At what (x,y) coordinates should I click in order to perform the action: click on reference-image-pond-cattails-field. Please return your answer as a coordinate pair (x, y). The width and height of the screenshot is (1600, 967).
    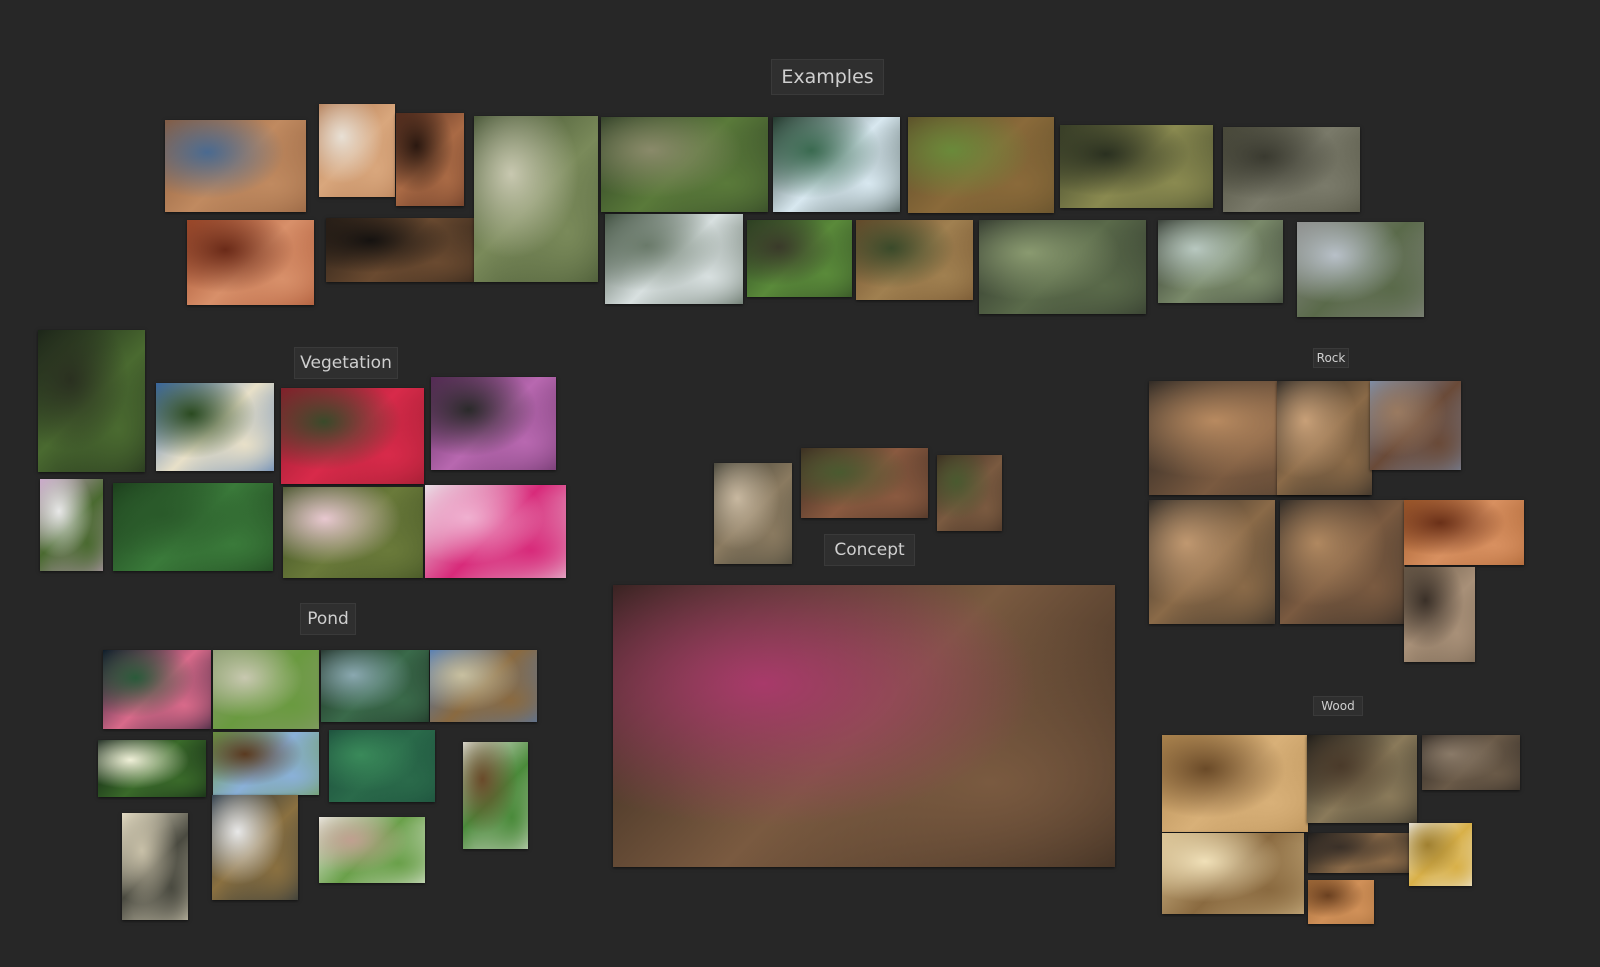
    Looking at the image, I should click on (266, 763).